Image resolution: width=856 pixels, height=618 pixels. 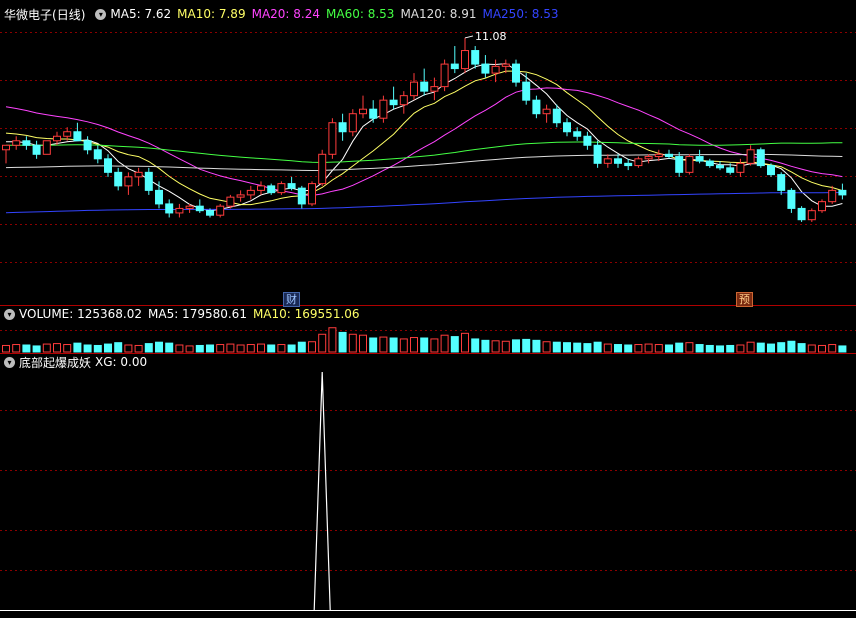 What do you see at coordinates (291, 299) in the screenshot?
I see `financial-report-tag: 财` at bounding box center [291, 299].